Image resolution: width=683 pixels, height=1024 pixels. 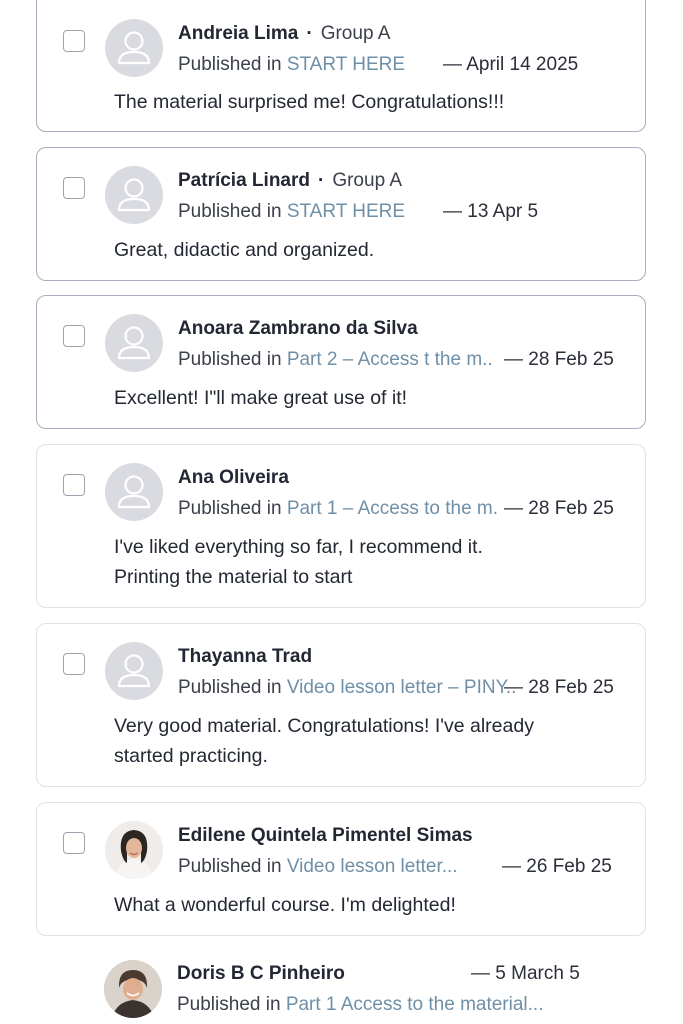 I want to click on post-link: Part 1 – Access to the m., so click(x=392, y=508).